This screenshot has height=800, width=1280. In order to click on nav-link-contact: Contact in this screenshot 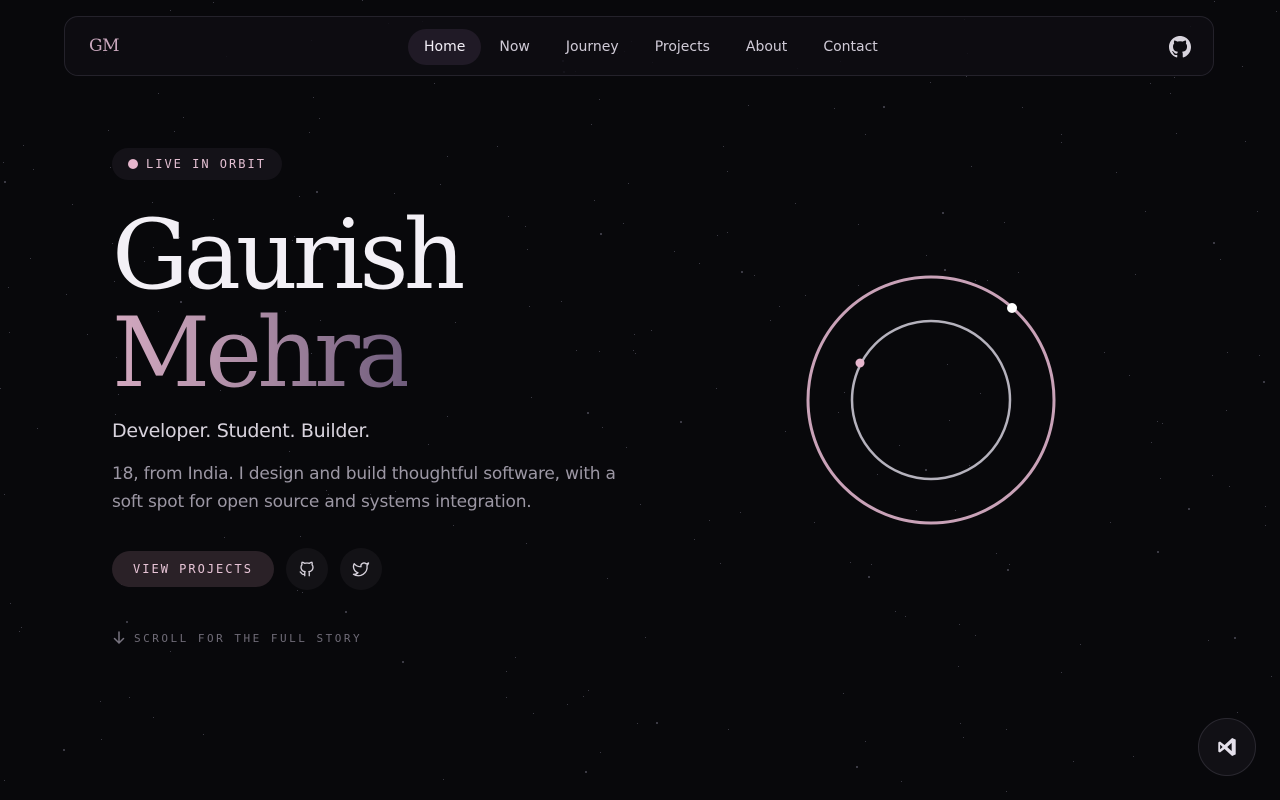, I will do `click(850, 47)`.